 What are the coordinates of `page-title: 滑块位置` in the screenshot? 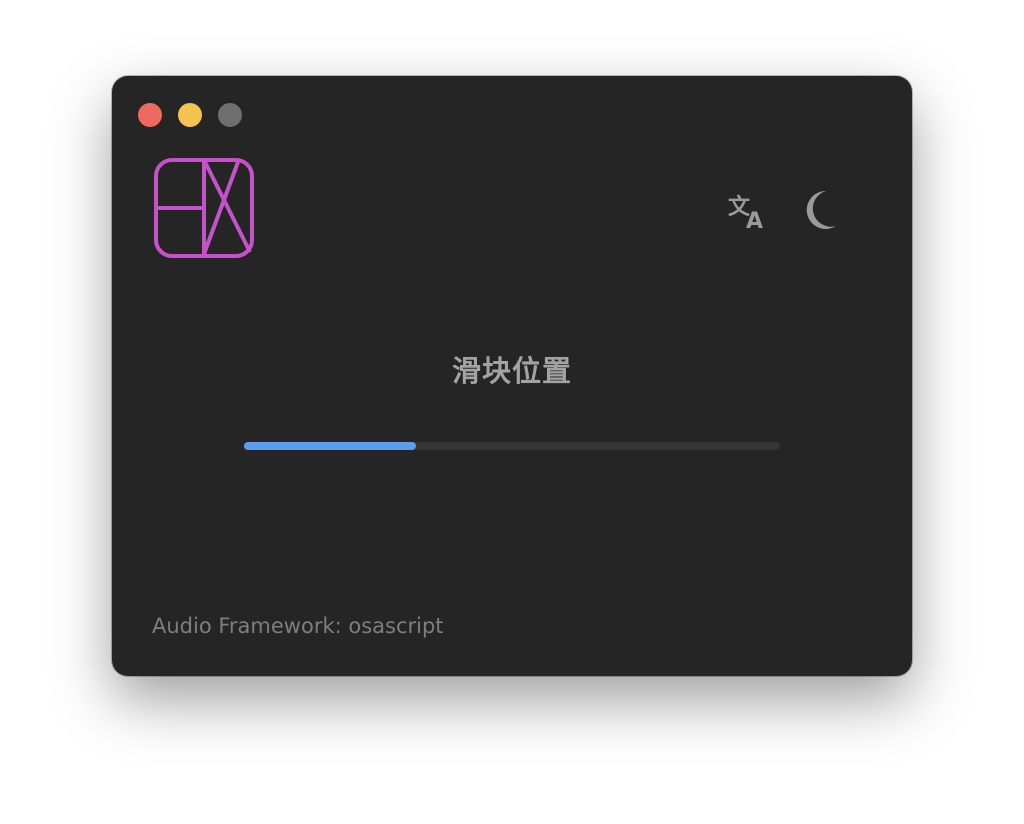 It's located at (511, 371).